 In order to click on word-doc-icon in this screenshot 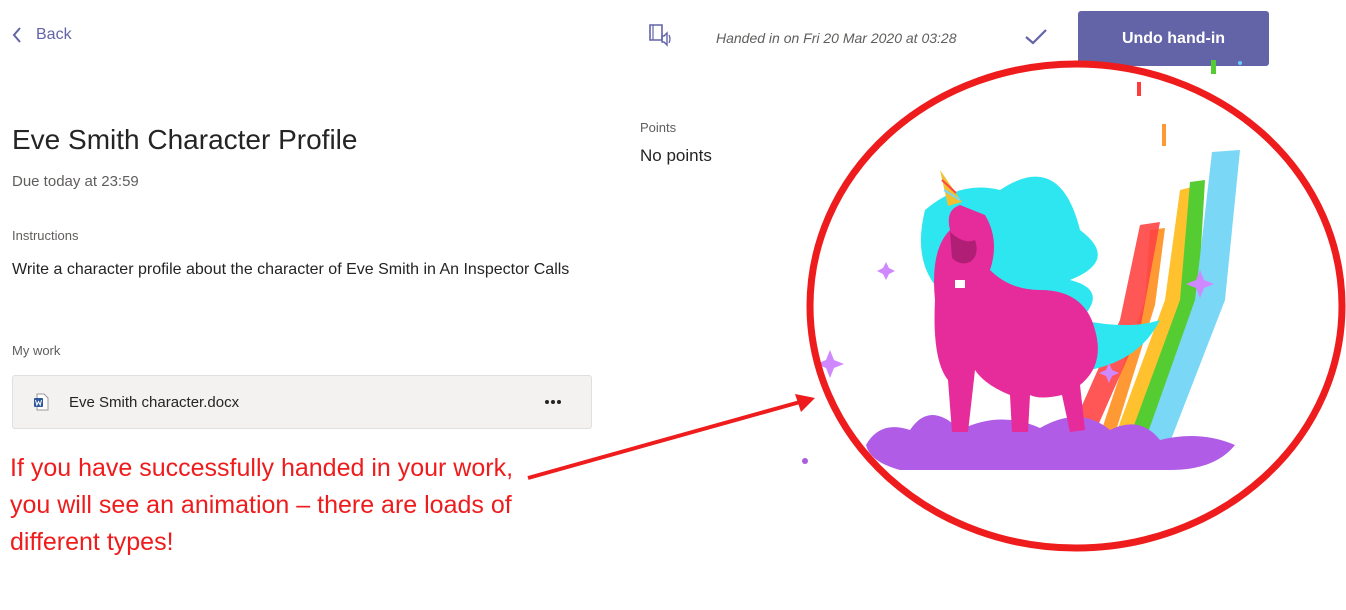, I will do `click(41, 402)`.